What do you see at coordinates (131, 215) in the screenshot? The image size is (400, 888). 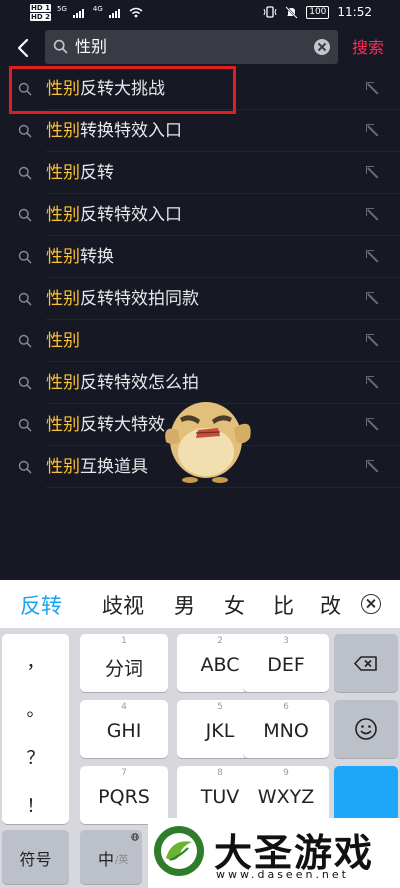 I see `suggestion-rest: 反转特效入口` at bounding box center [131, 215].